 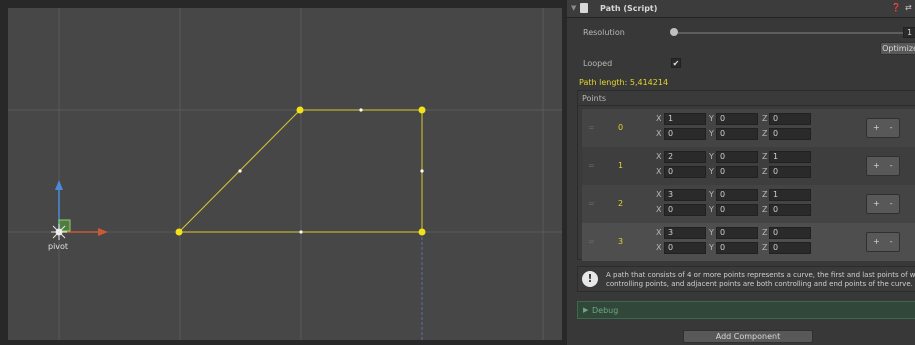 What do you see at coordinates (790, 210) in the screenshot?
I see `point-2-z2-field: 0` at bounding box center [790, 210].